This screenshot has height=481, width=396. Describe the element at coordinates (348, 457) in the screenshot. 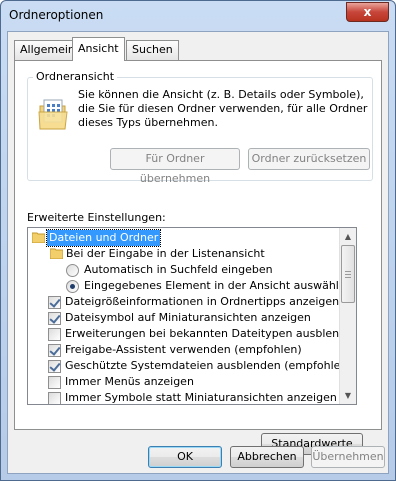

I see `apply-button: Übernehmen` at that location.